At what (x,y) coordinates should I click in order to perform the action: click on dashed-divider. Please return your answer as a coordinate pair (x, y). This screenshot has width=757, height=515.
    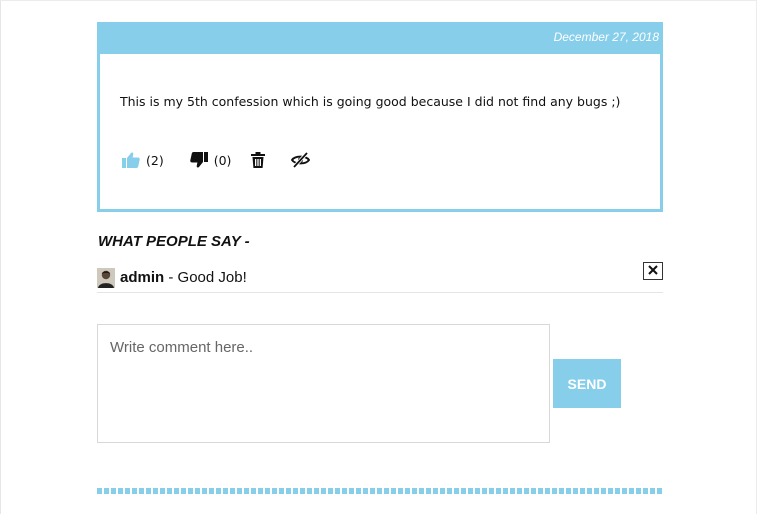
    Looking at the image, I should click on (380, 491).